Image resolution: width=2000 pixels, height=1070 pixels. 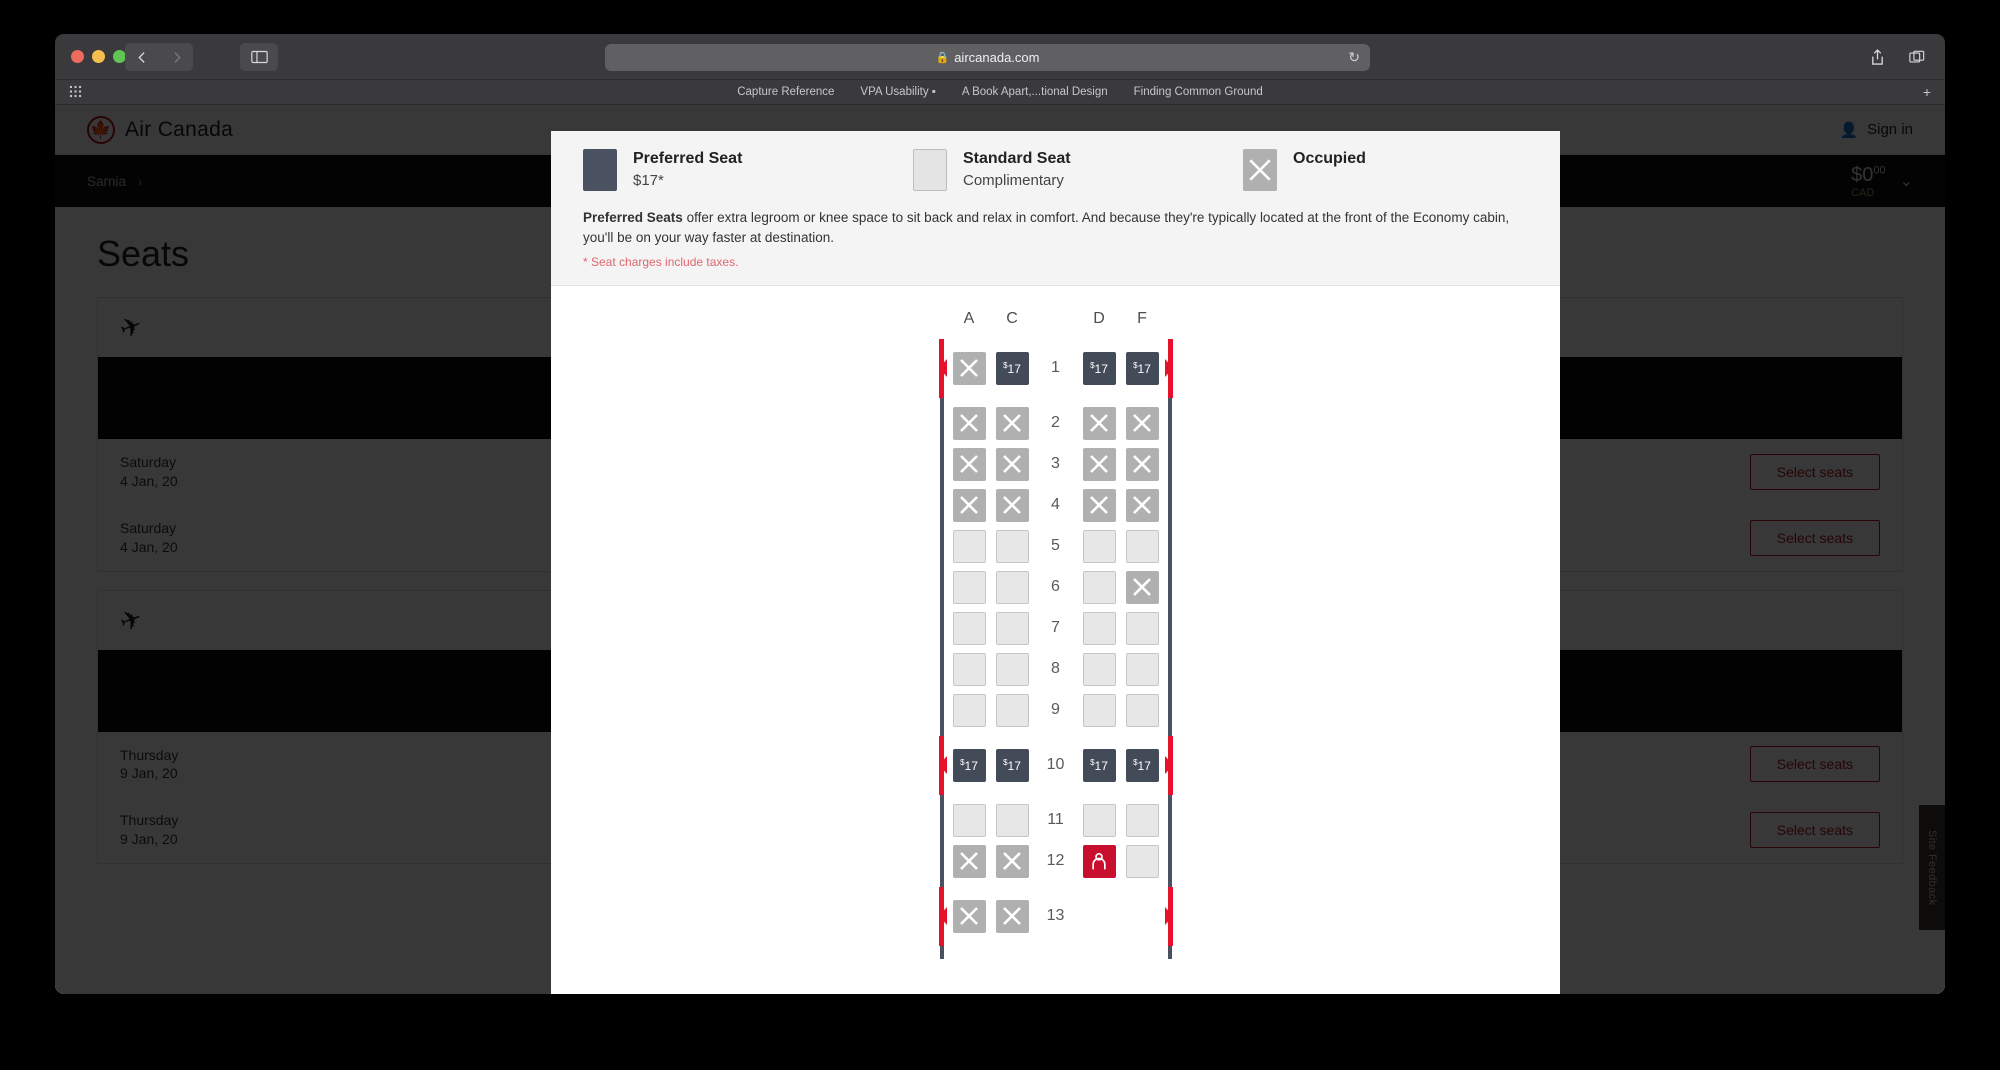 What do you see at coordinates (1304, 170) in the screenshot?
I see `legend-item-occupied: Occupied` at bounding box center [1304, 170].